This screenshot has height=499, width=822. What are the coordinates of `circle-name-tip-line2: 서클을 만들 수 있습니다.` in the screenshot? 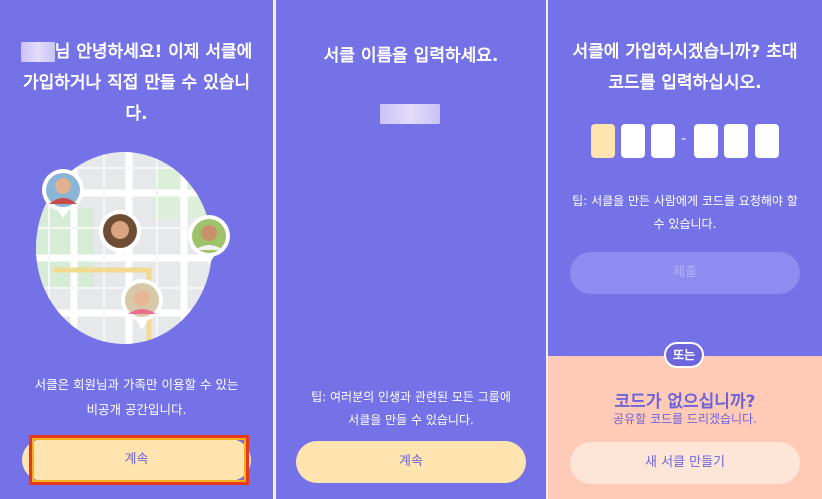 It's located at (411, 420).